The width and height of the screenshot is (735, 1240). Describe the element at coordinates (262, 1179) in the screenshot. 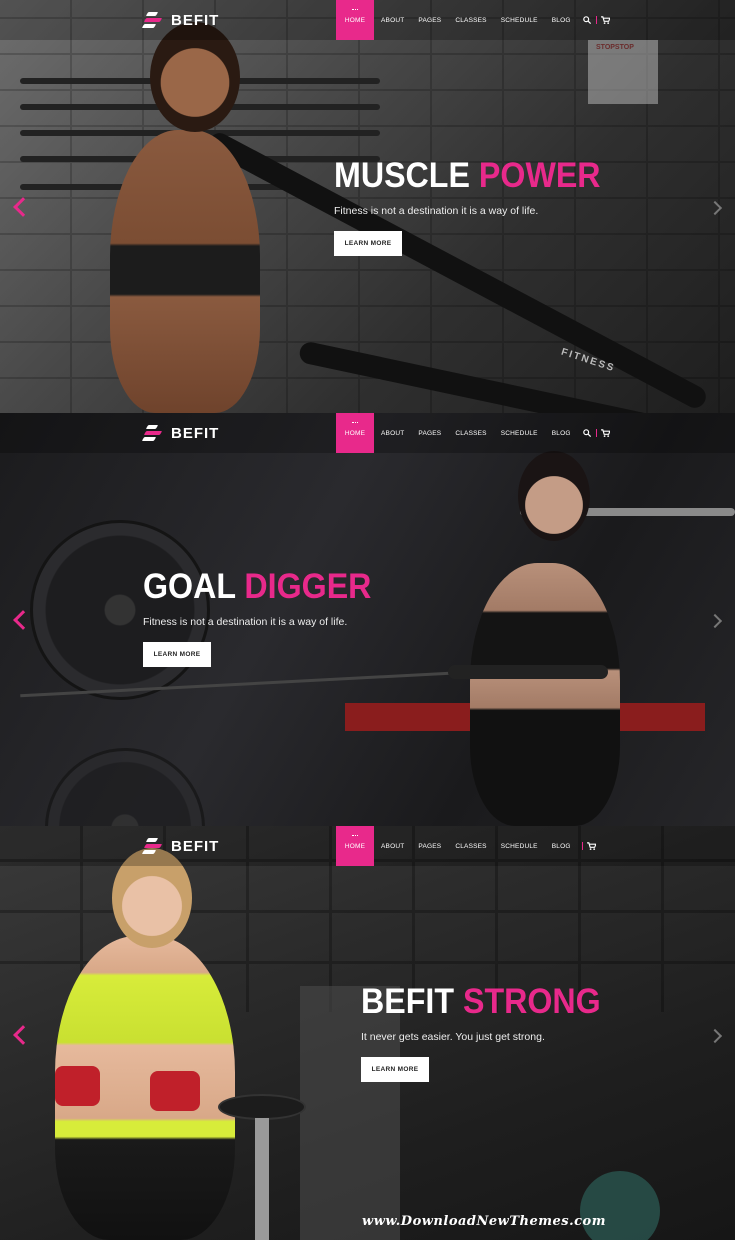

I see `dumbbell-bar` at that location.